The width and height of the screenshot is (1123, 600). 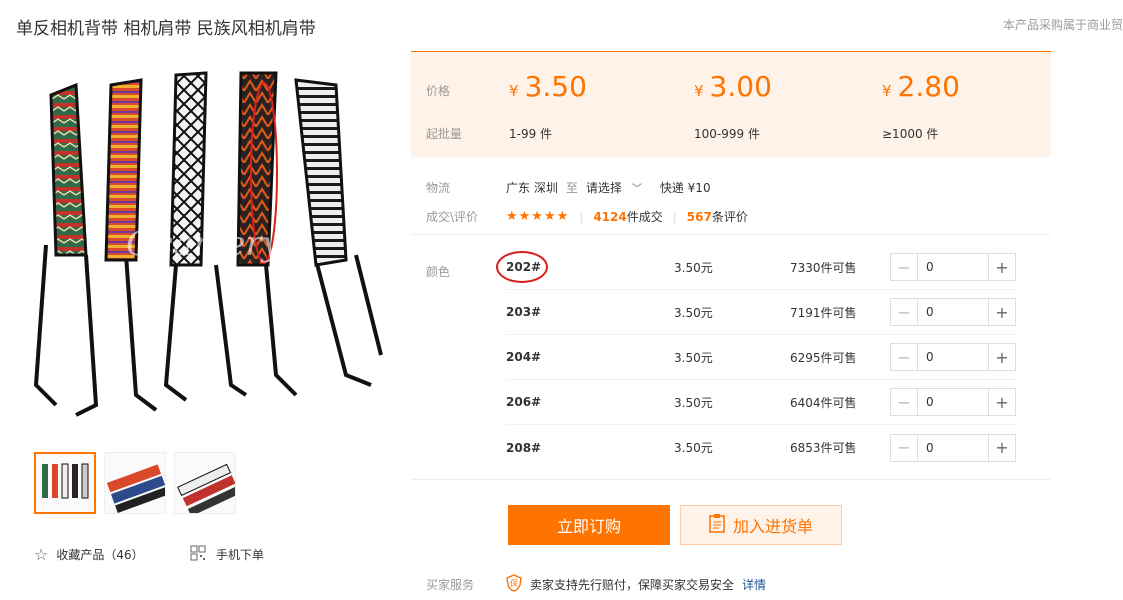 I want to click on product-title: 单反相机背带 相机肩带 民族风相机肩带, so click(x=166, y=29).